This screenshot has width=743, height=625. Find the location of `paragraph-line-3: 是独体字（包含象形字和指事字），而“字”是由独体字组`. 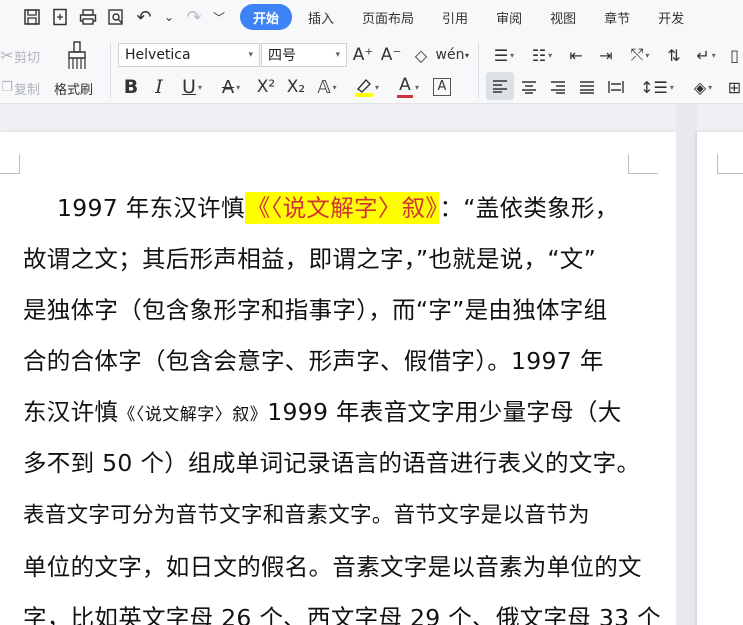

paragraph-line-3: 是独体字（包含象形字和指事字），而“字”是由独体字组 is located at coordinates (315, 310).